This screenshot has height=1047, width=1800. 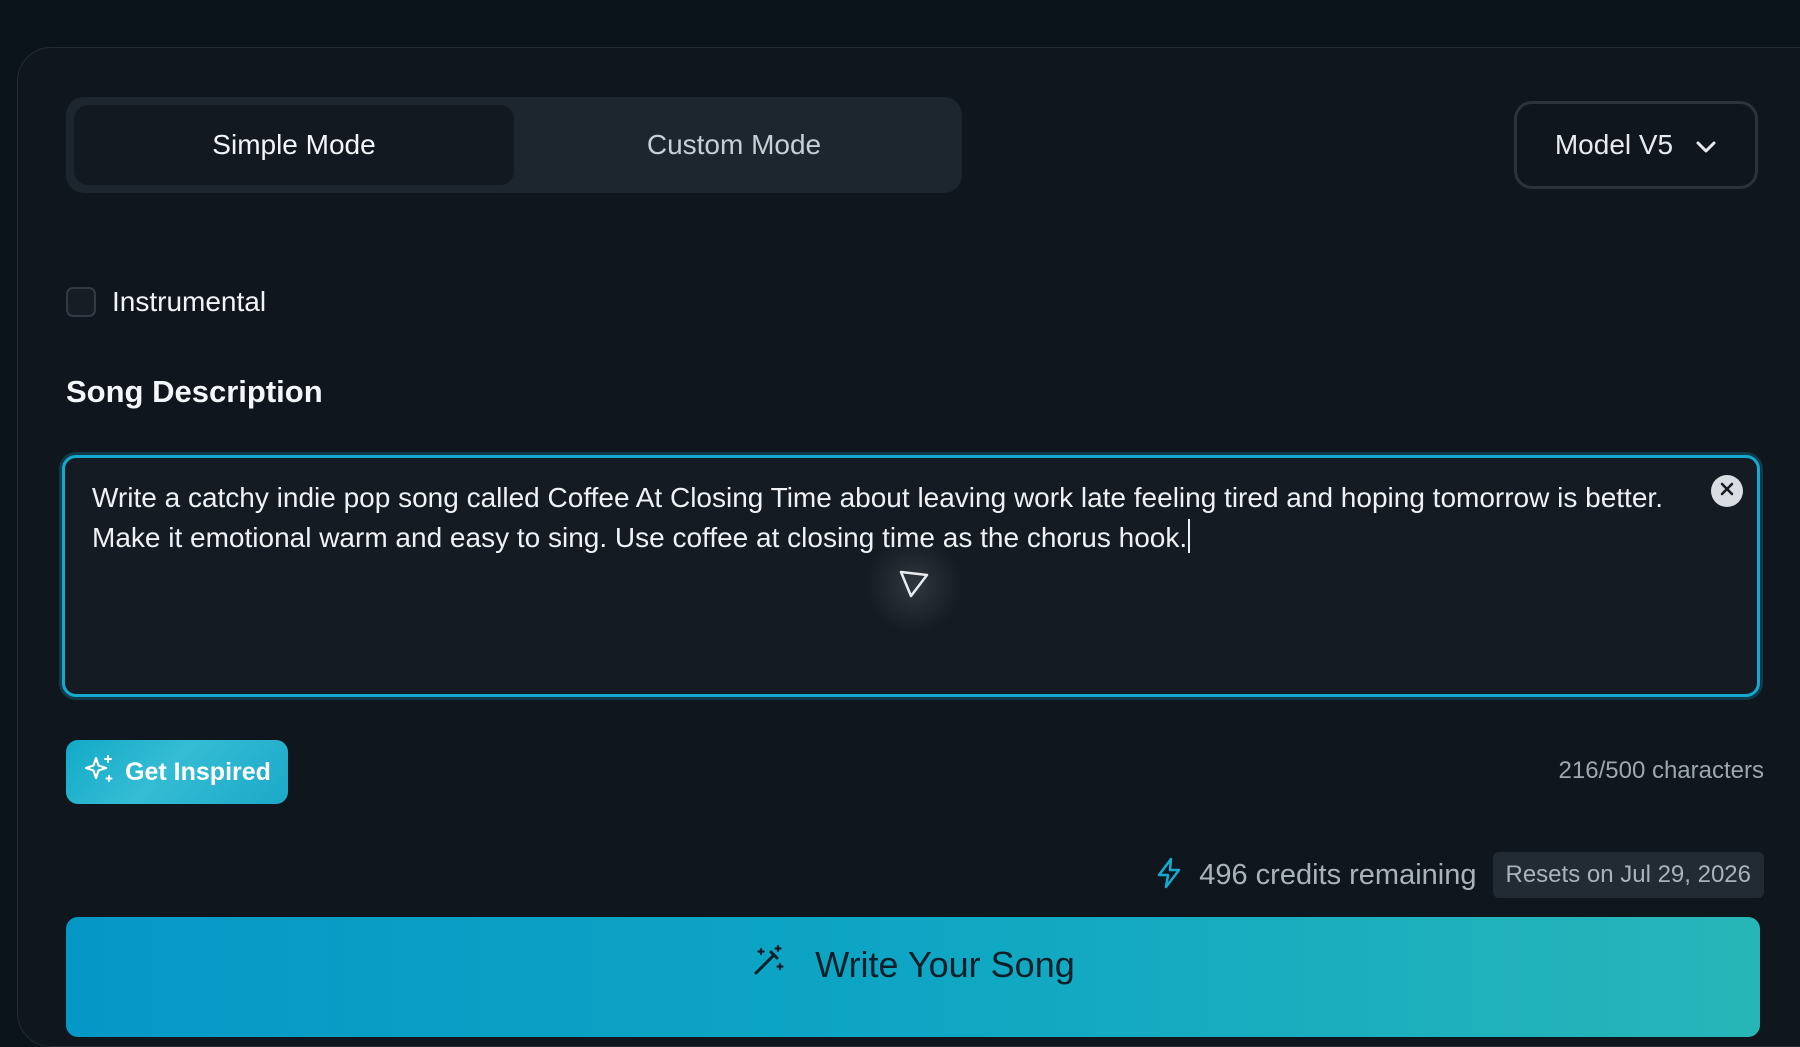 What do you see at coordinates (294, 145) in the screenshot?
I see `tab-simple-mode: Simple Mode` at bounding box center [294, 145].